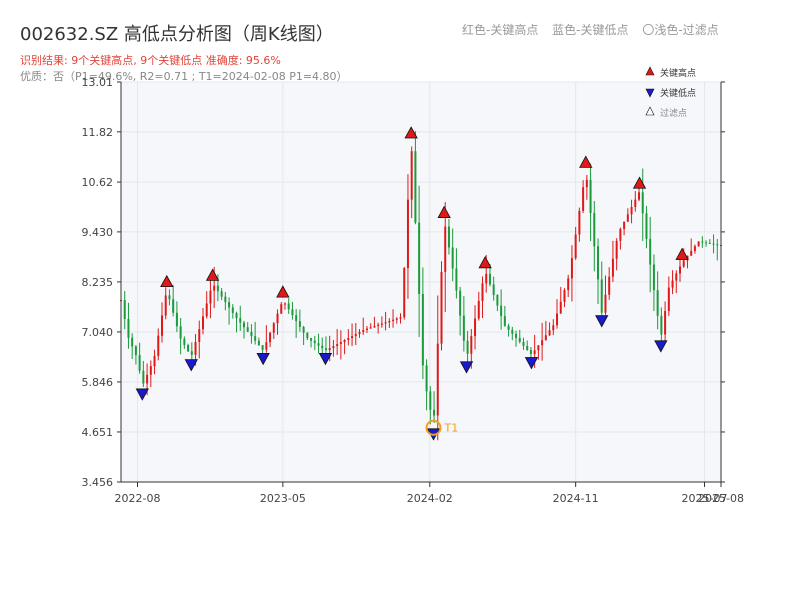 The height and width of the screenshot is (600, 800). Describe the element at coordinates (98, 432) in the screenshot. I see `y-tick-label: 4.651` at that location.